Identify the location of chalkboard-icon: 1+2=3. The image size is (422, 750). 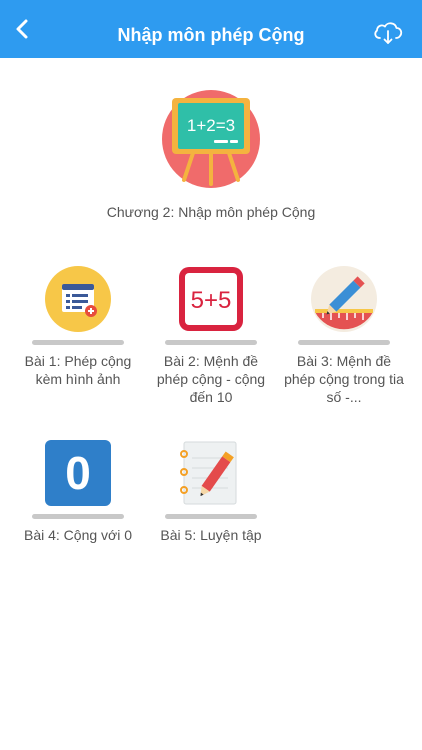
(211, 139).